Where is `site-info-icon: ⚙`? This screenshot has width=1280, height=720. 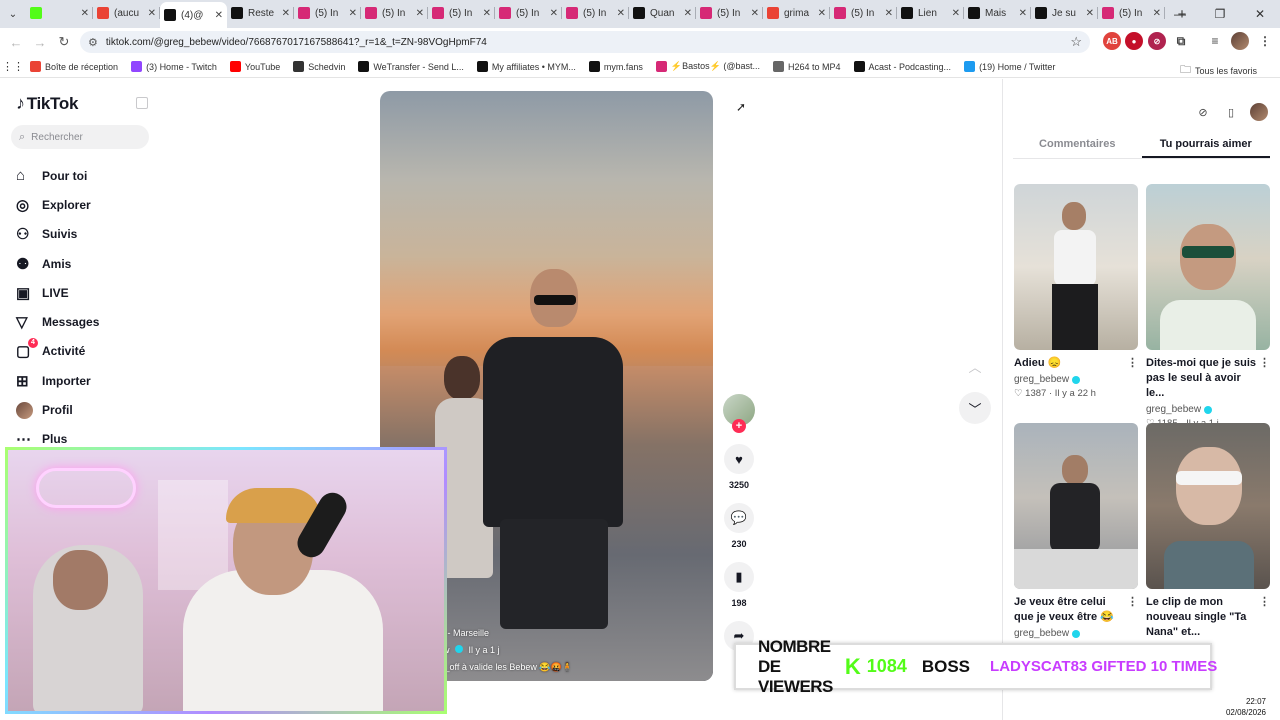 site-info-icon: ⚙ is located at coordinates (93, 42).